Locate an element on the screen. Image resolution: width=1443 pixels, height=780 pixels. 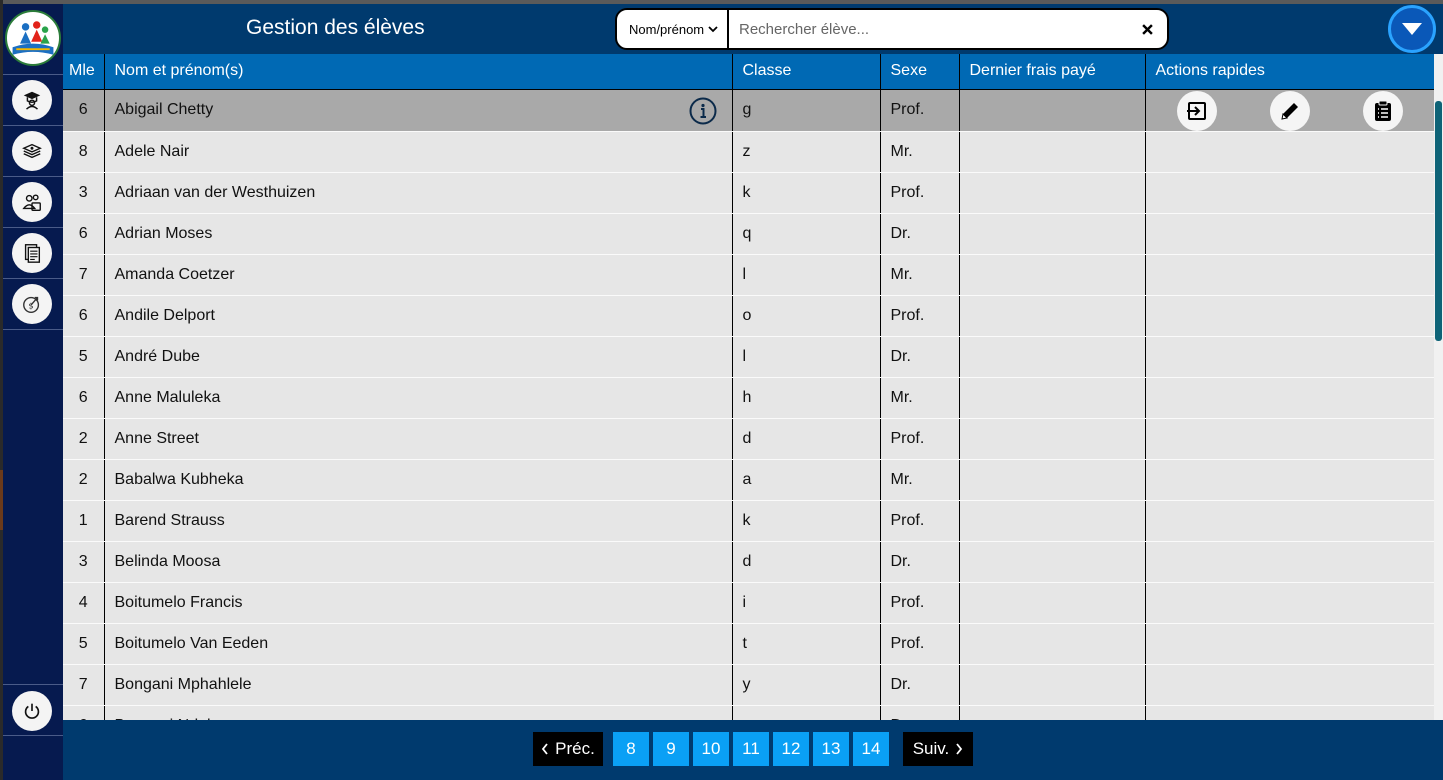
cell-mle-text: 4 is located at coordinates (83, 602).